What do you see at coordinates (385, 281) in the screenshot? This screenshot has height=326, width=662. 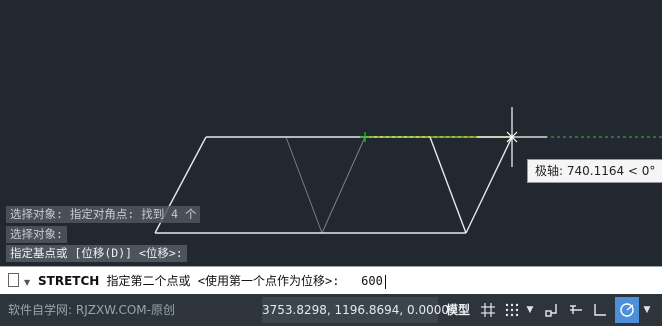 I see `text-caret` at bounding box center [385, 281].